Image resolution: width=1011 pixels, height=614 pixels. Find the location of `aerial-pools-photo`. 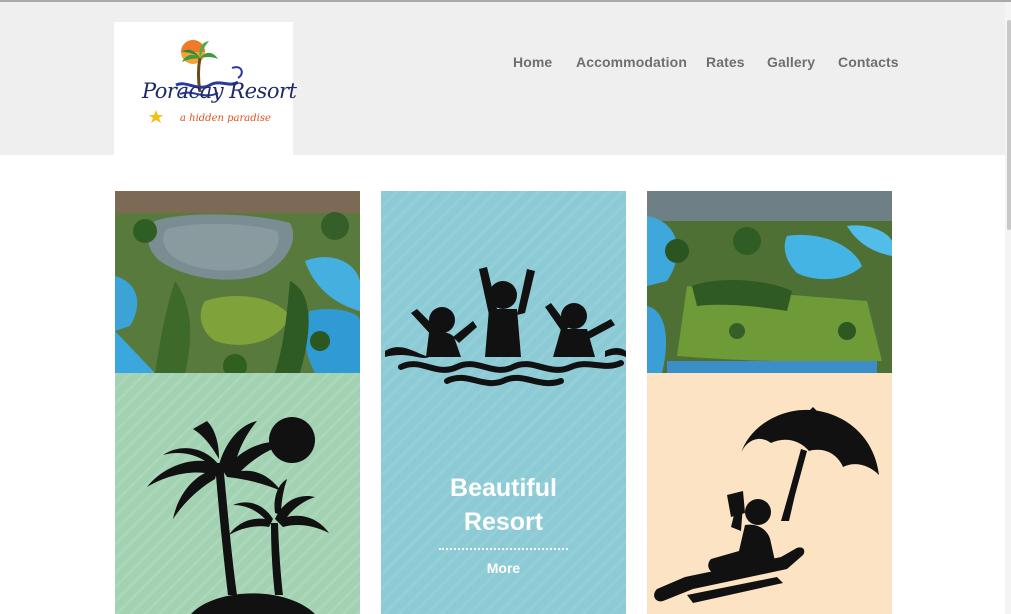

aerial-pools-photo is located at coordinates (769, 282).